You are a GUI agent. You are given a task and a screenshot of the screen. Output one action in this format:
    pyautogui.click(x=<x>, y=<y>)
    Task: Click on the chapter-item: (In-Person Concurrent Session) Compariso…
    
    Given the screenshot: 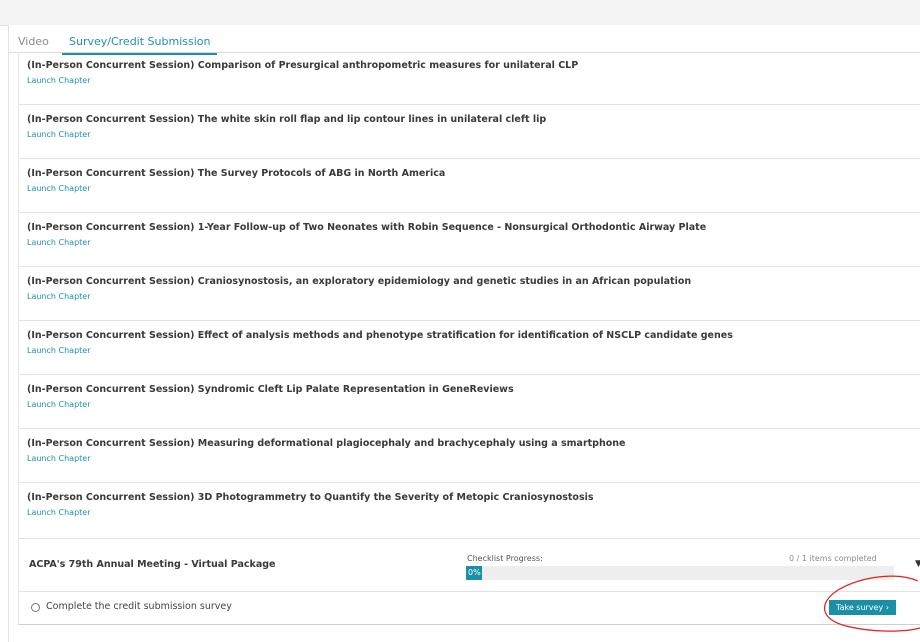 What is the action you would take?
    pyautogui.click(x=469, y=78)
    